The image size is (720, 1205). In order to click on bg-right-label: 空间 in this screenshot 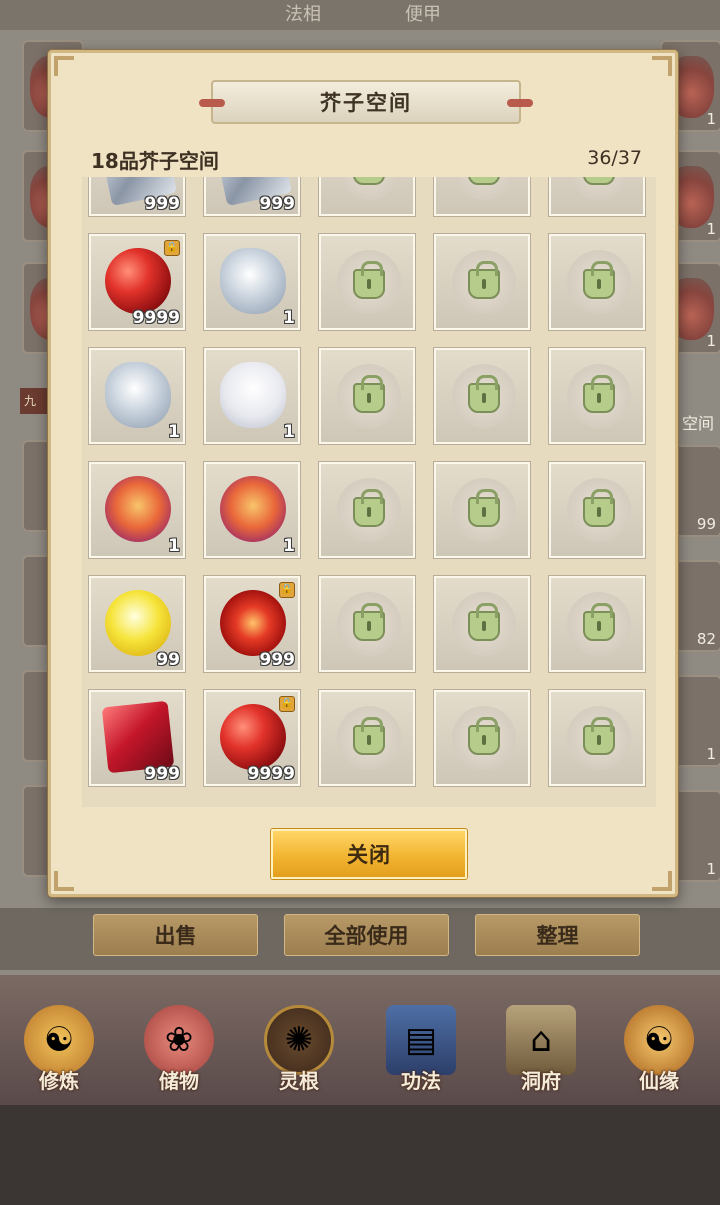, I will do `click(698, 423)`.